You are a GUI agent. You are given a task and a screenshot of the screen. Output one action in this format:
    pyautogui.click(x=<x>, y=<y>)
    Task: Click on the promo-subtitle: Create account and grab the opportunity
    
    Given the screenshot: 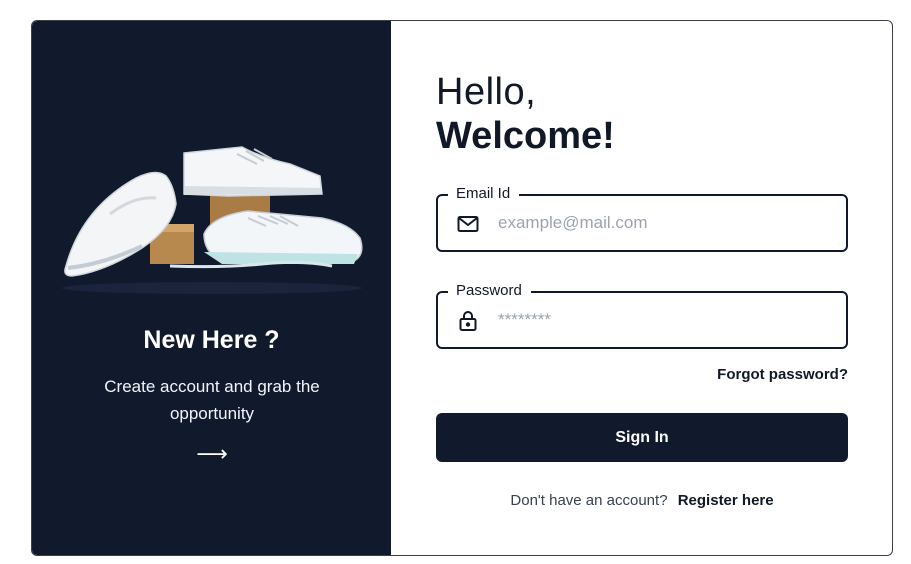 What is the action you would take?
    pyautogui.click(x=212, y=400)
    